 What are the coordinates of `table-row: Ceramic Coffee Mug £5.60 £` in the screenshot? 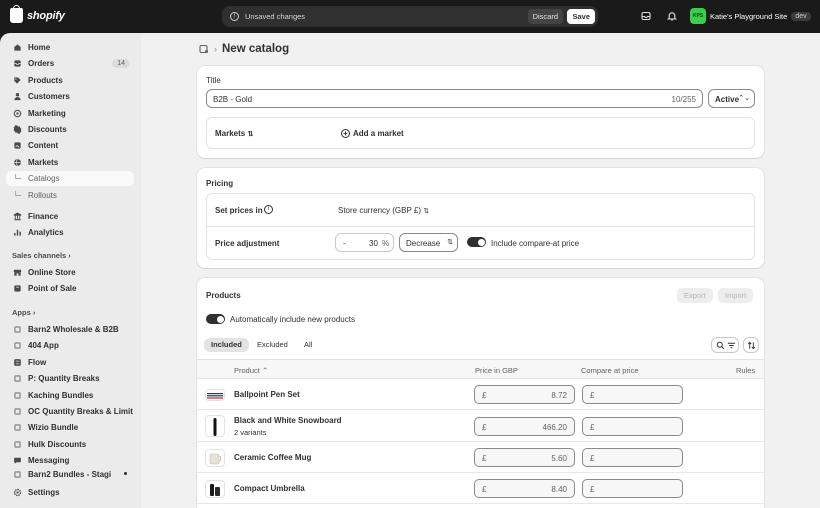 It's located at (480, 457).